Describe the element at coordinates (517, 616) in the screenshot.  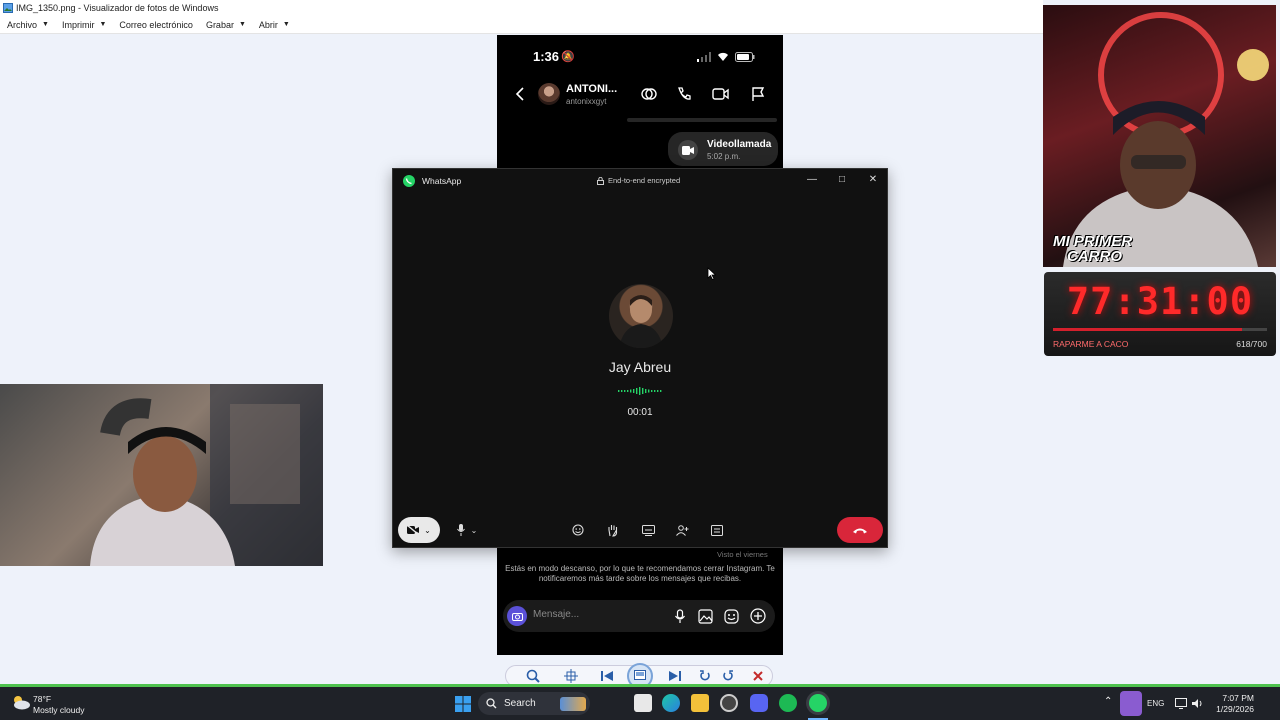
I see `camera-icon` at that location.